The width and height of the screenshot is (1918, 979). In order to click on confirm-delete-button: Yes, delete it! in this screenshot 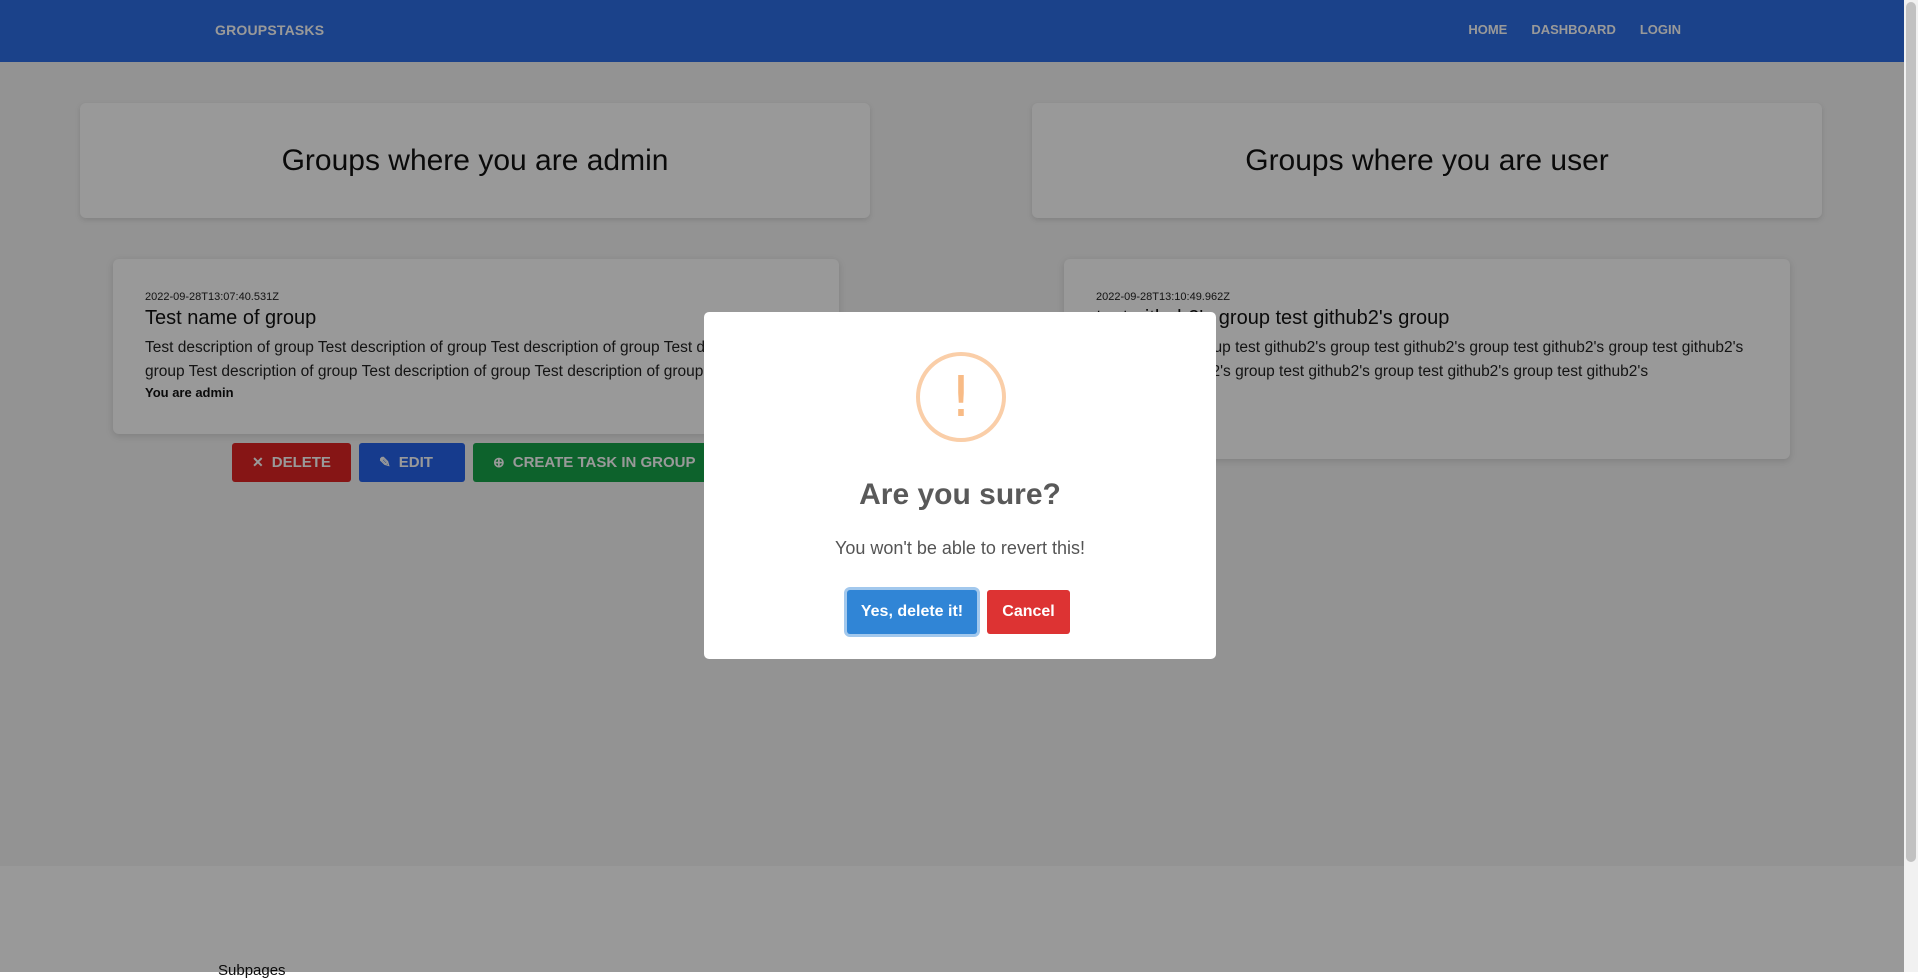, I will do `click(912, 612)`.